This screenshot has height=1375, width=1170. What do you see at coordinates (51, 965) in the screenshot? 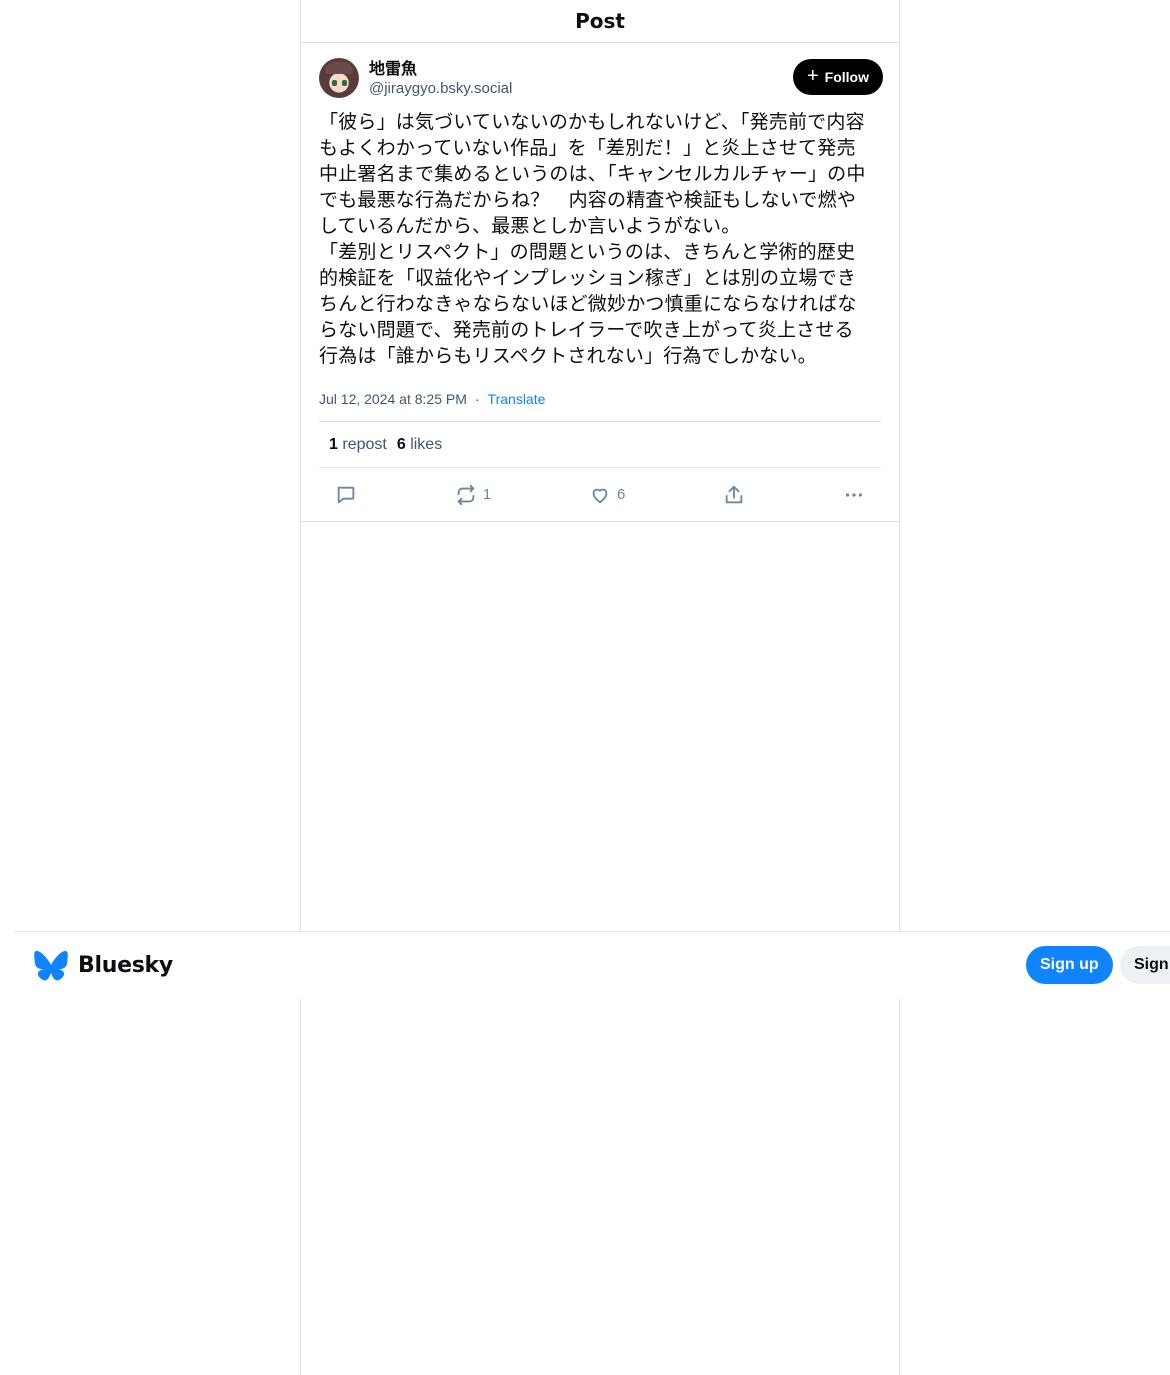
I see `butterfly-icon` at bounding box center [51, 965].